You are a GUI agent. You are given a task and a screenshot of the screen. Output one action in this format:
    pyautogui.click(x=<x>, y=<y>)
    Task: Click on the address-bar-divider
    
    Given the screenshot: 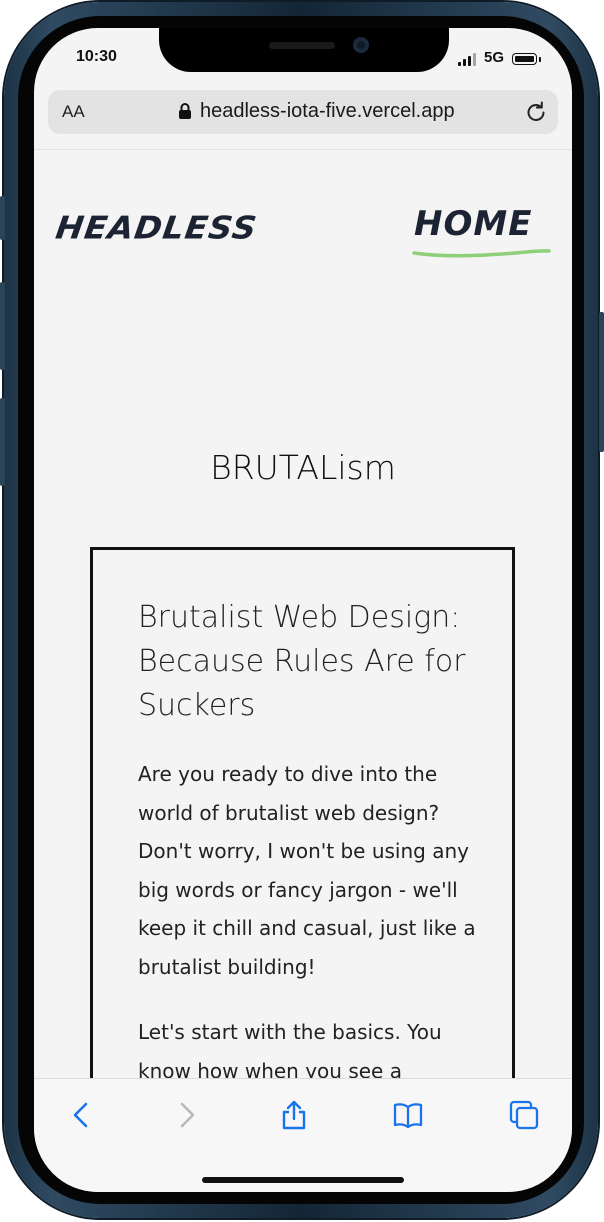 What is the action you would take?
    pyautogui.click(x=303, y=149)
    